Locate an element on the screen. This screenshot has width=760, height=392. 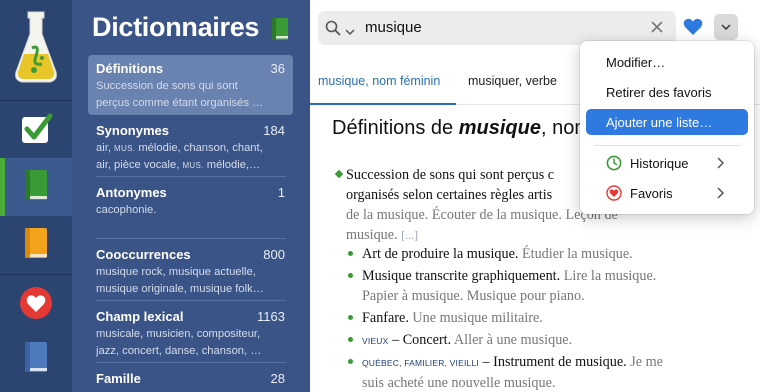
entry-count: 28 is located at coordinates (277, 378).